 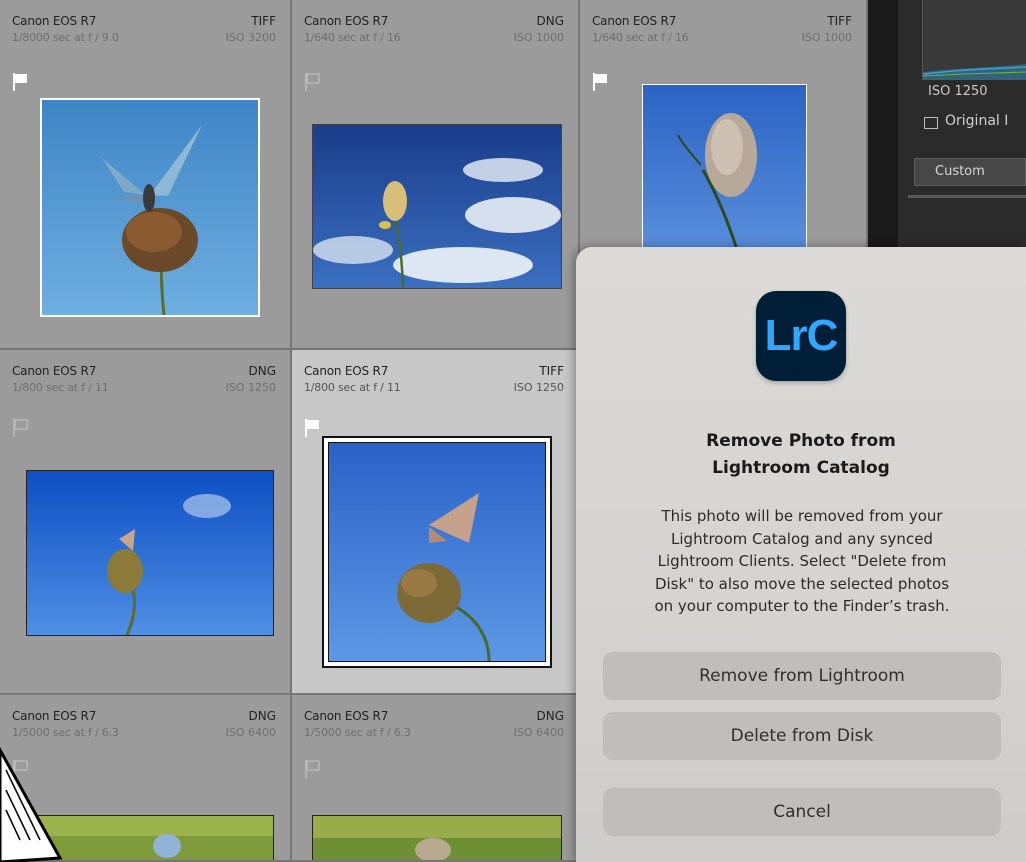 I want to click on dialog-title-line: Lightroom Catalog, so click(x=801, y=468).